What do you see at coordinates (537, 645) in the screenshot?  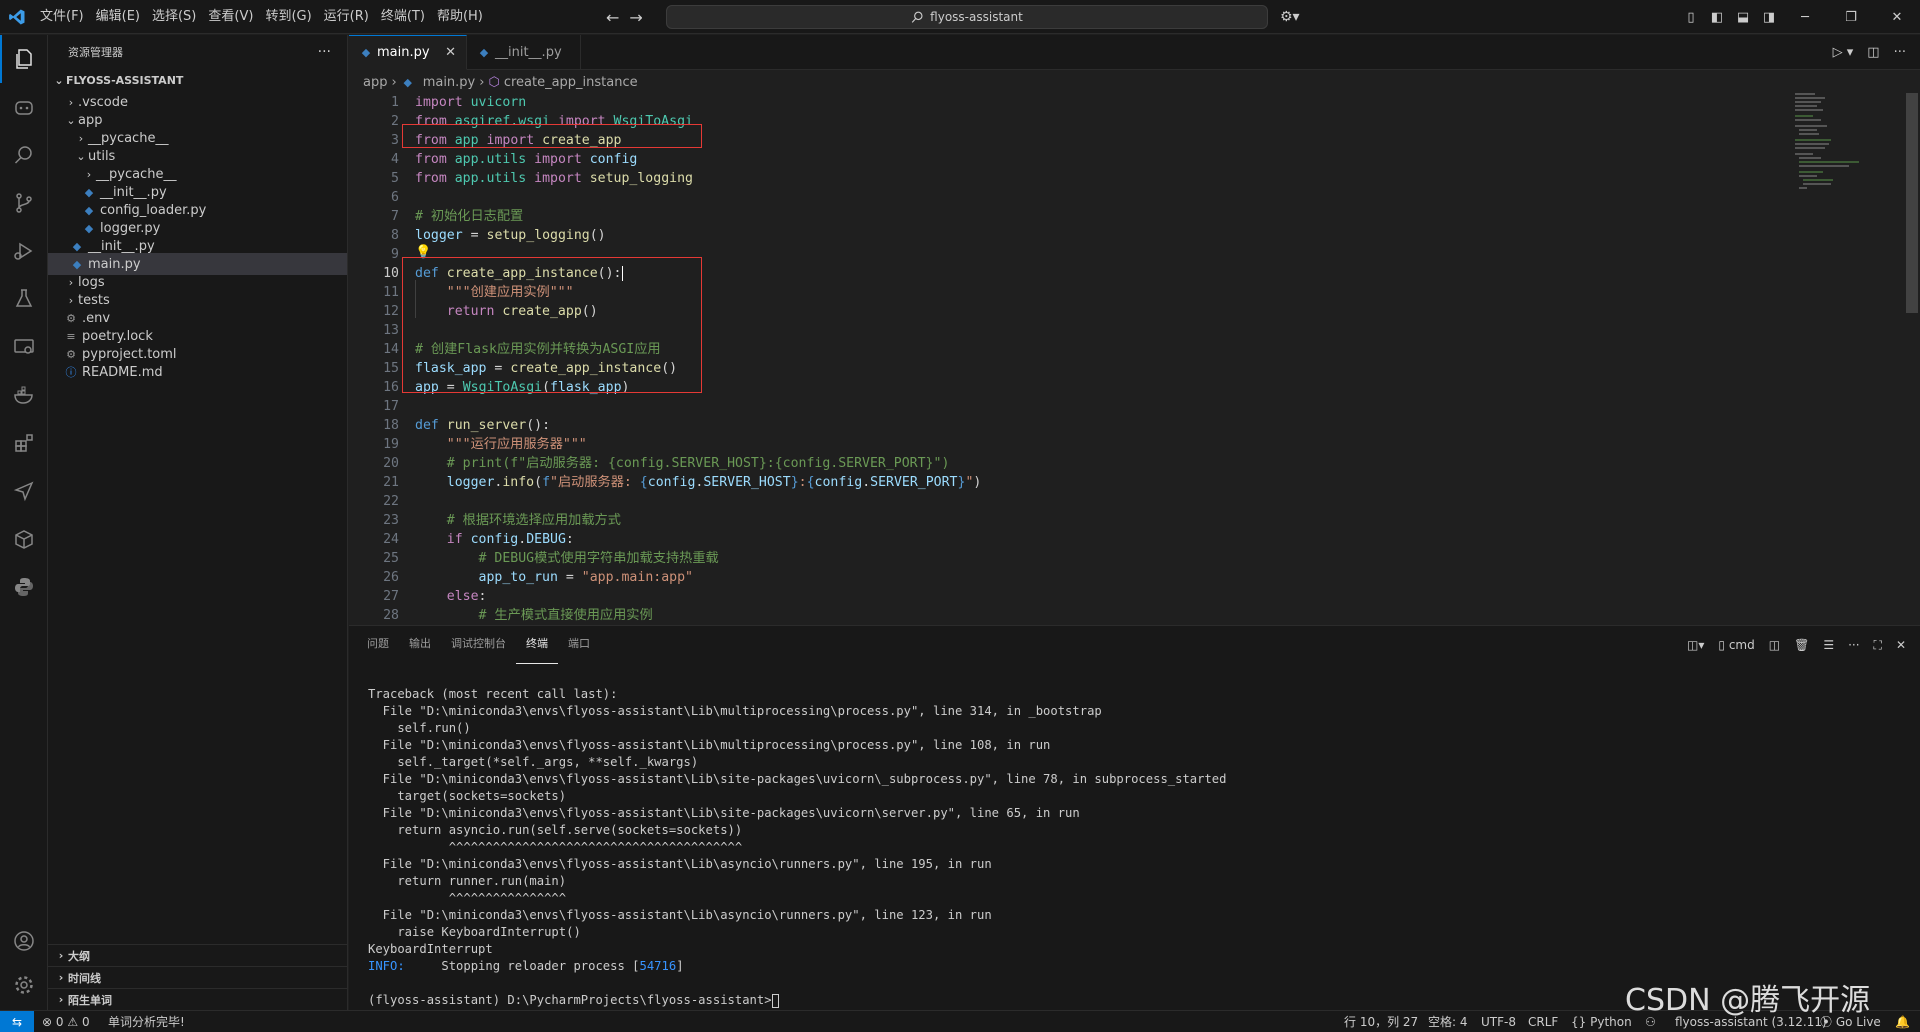 I see `tab-terminal: 终端` at bounding box center [537, 645].